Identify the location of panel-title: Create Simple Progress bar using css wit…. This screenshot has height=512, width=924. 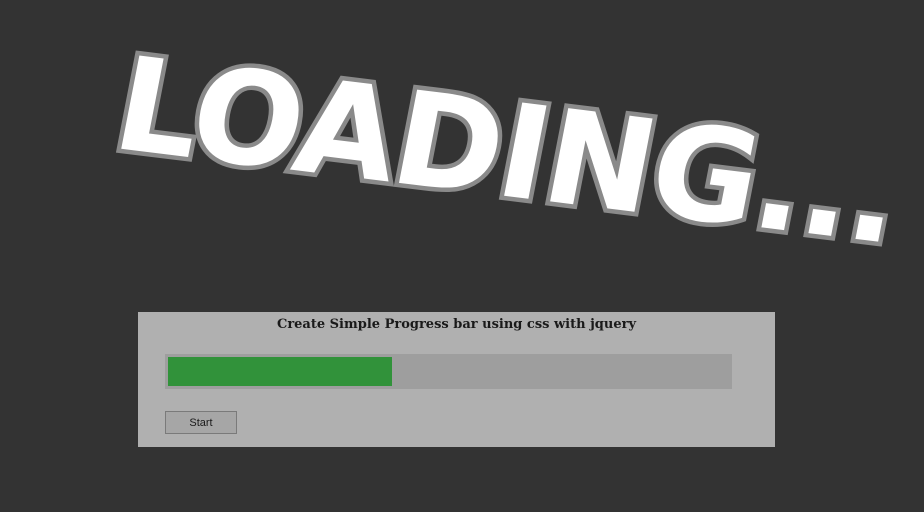
(456, 324).